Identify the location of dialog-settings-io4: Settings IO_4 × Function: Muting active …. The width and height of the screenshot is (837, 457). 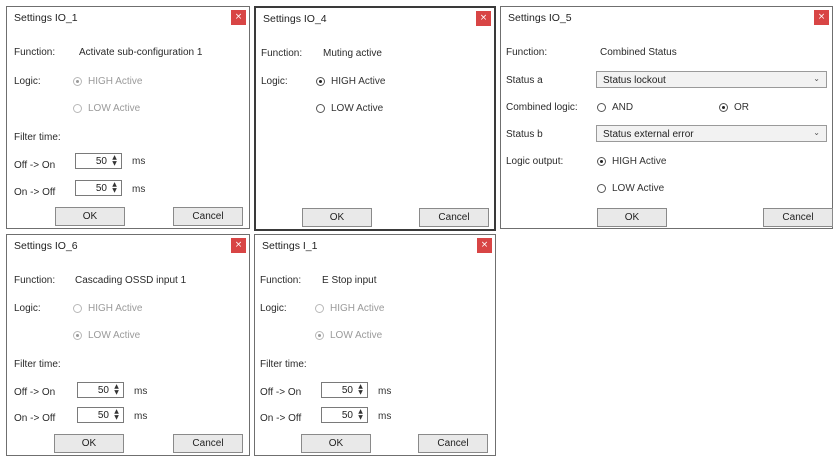
(375, 118).